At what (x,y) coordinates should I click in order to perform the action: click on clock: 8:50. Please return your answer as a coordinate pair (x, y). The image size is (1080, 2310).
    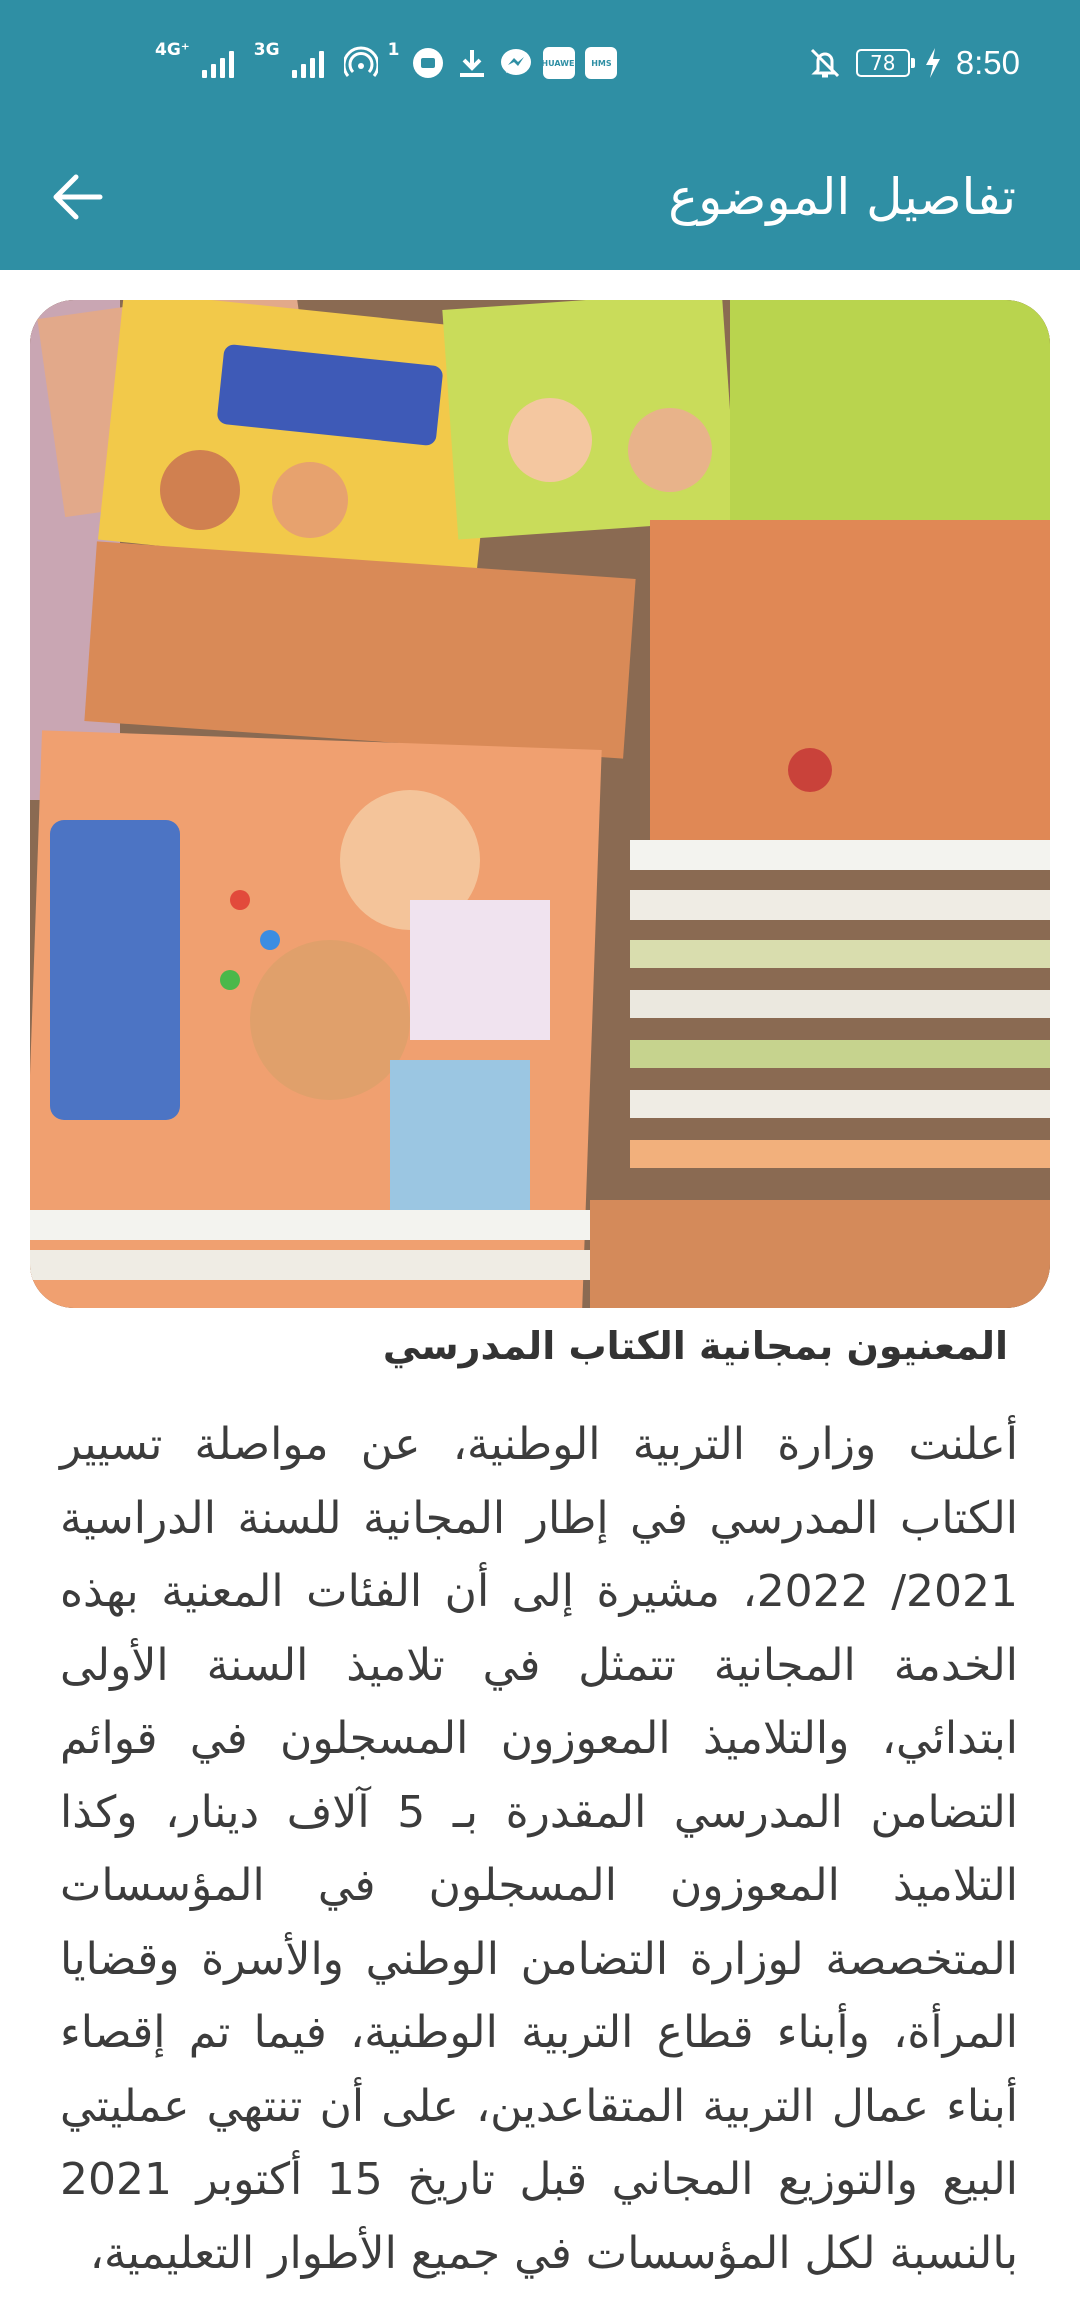
    Looking at the image, I should click on (987, 62).